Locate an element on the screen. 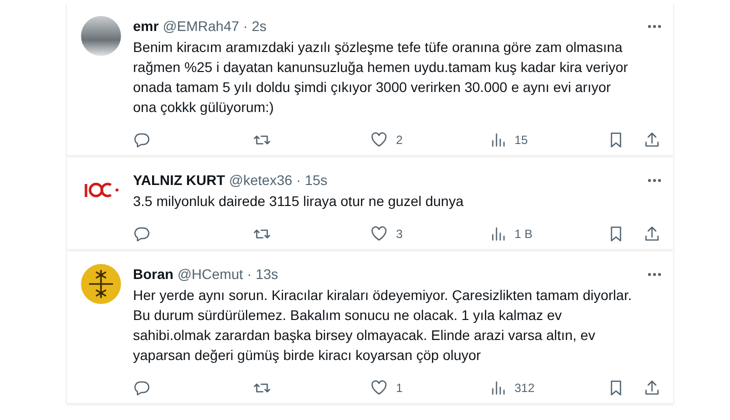 The image size is (730, 420). view-count: 312 is located at coordinates (524, 388).